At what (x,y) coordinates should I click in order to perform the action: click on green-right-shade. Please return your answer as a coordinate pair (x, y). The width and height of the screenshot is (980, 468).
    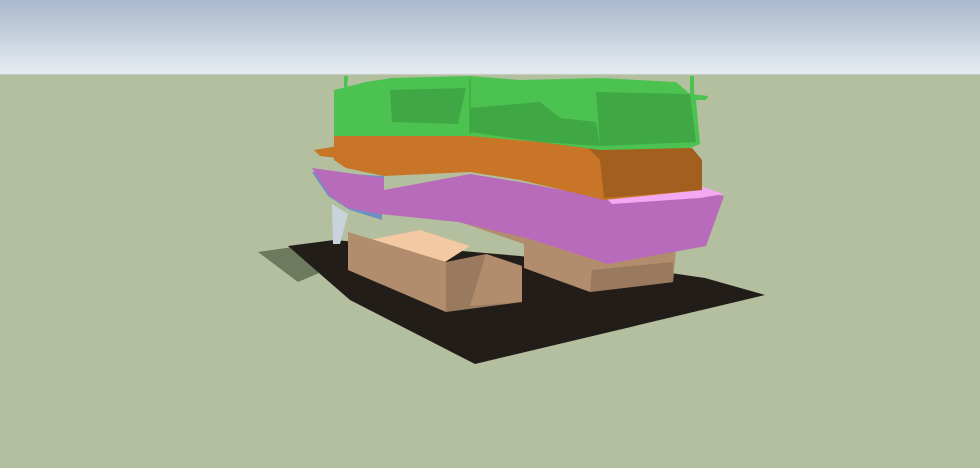
    Looking at the image, I should click on (646, 119).